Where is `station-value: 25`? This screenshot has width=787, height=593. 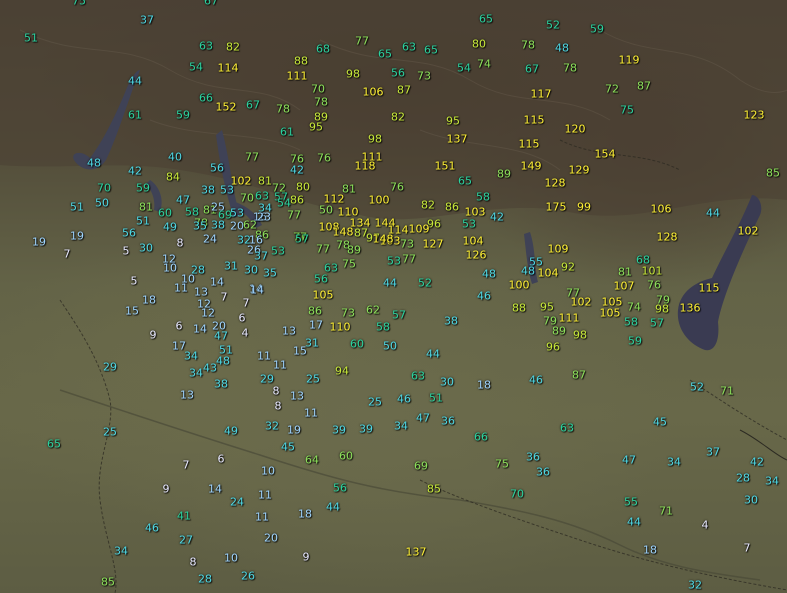 station-value: 25 is located at coordinates (313, 379).